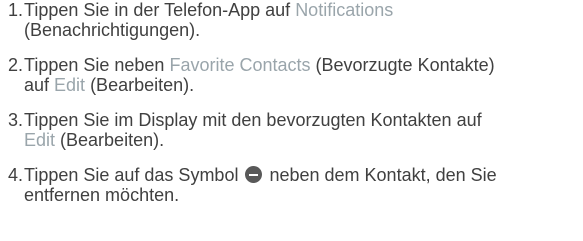 The image size is (583, 241). I want to click on step-text: (Bevorzugte Kontakte), so click(402, 65).